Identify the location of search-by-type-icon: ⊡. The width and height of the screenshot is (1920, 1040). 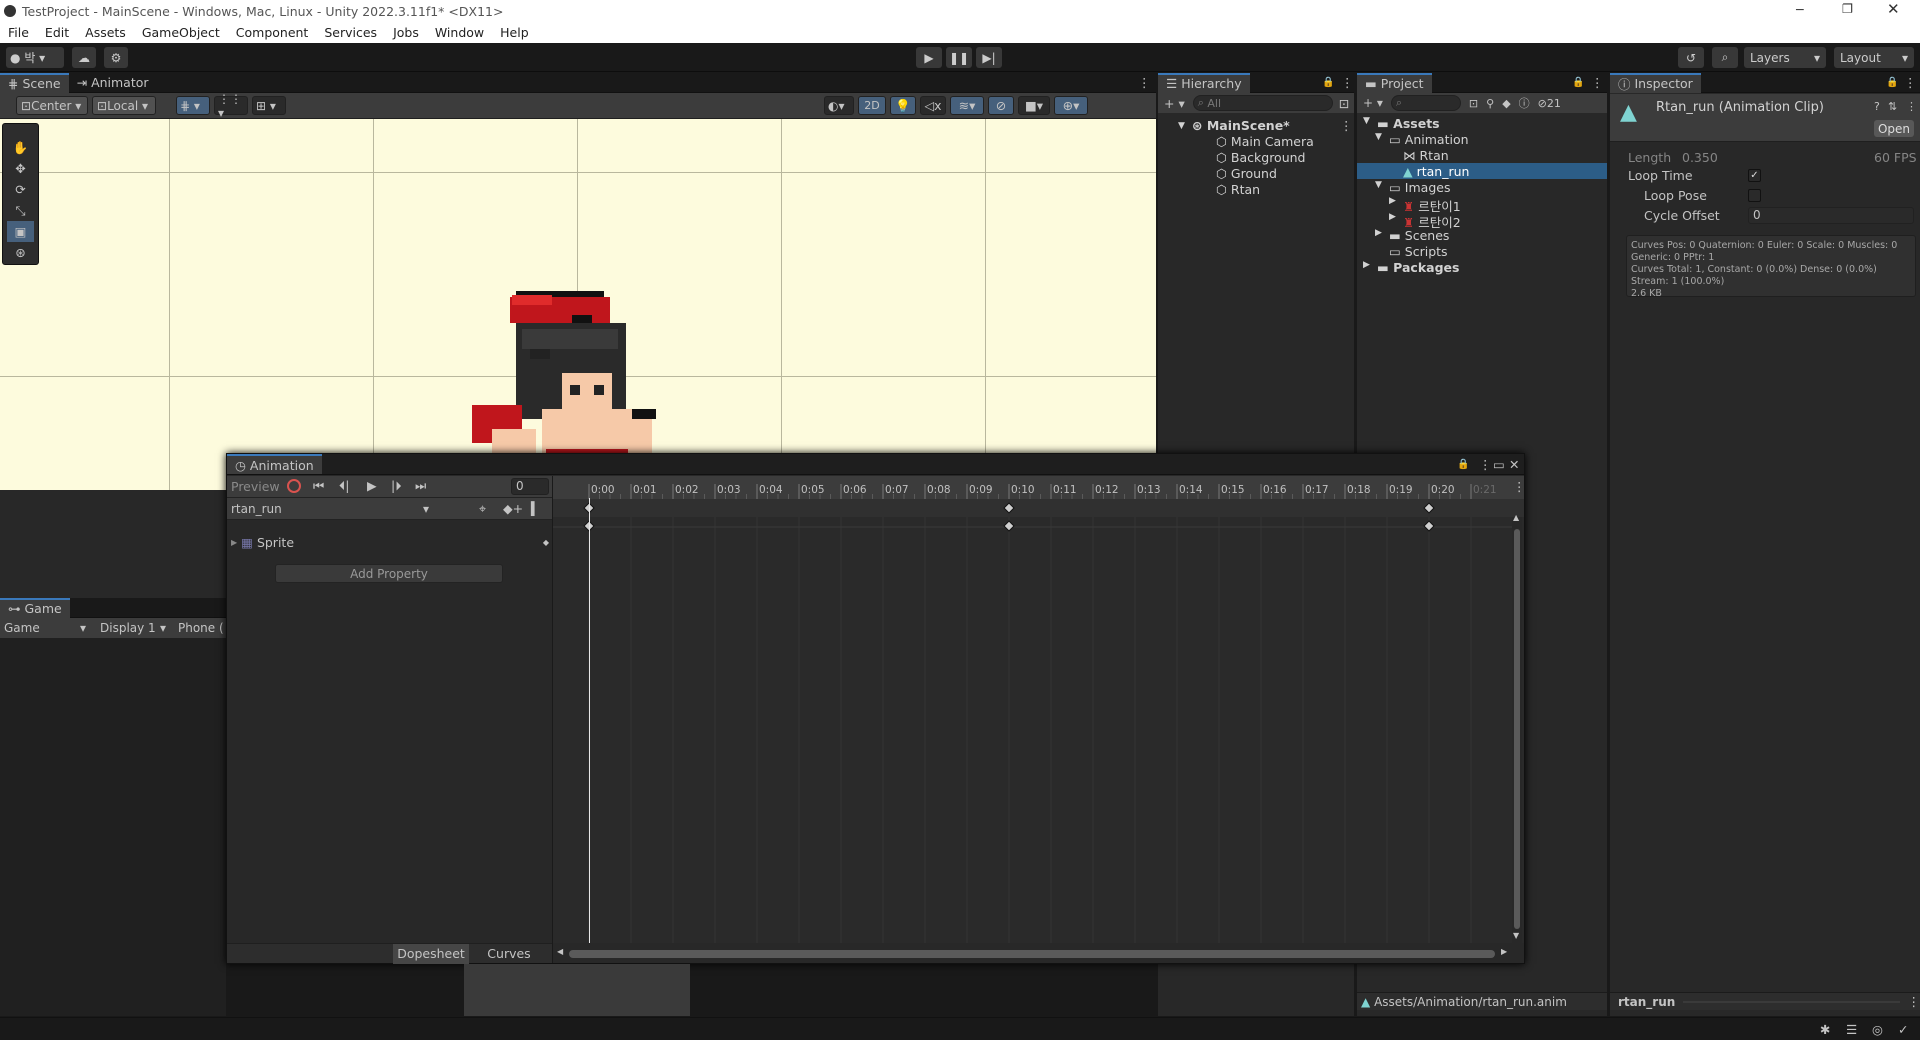
(1473, 103).